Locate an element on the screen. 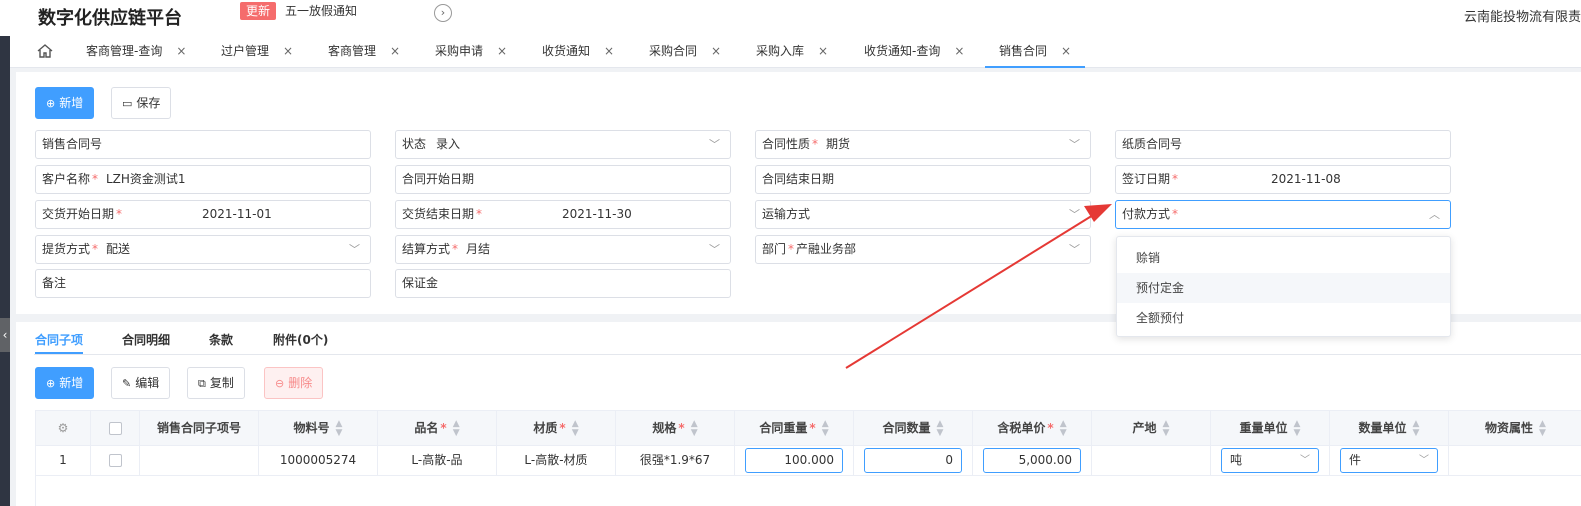 Image resolution: width=1581 pixels, height=506 pixels. col-contract-qty: 合同数量 ▲ ▼ is located at coordinates (913, 428).